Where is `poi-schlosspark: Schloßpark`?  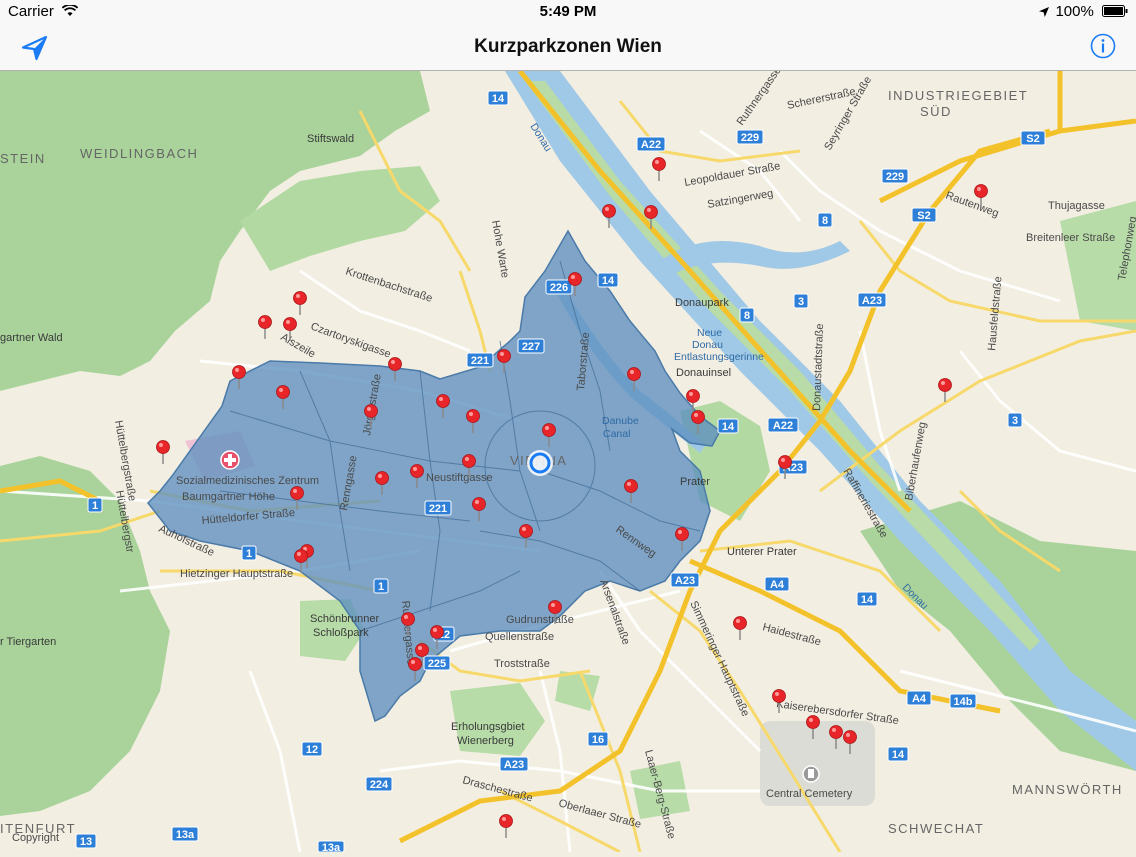 poi-schlosspark: Schloßpark is located at coordinates (341, 633).